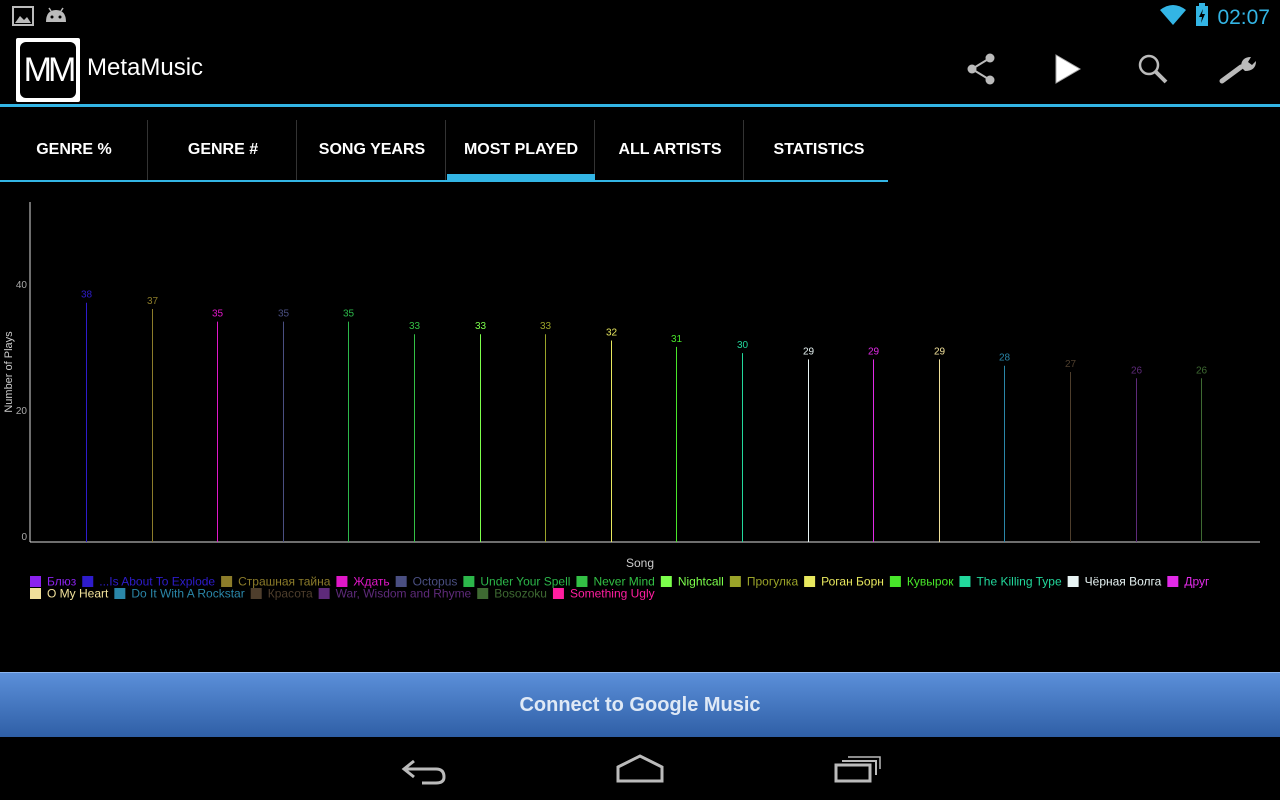 The height and width of the screenshot is (800, 1280). I want to click on action-bar-divider, so click(640, 105).